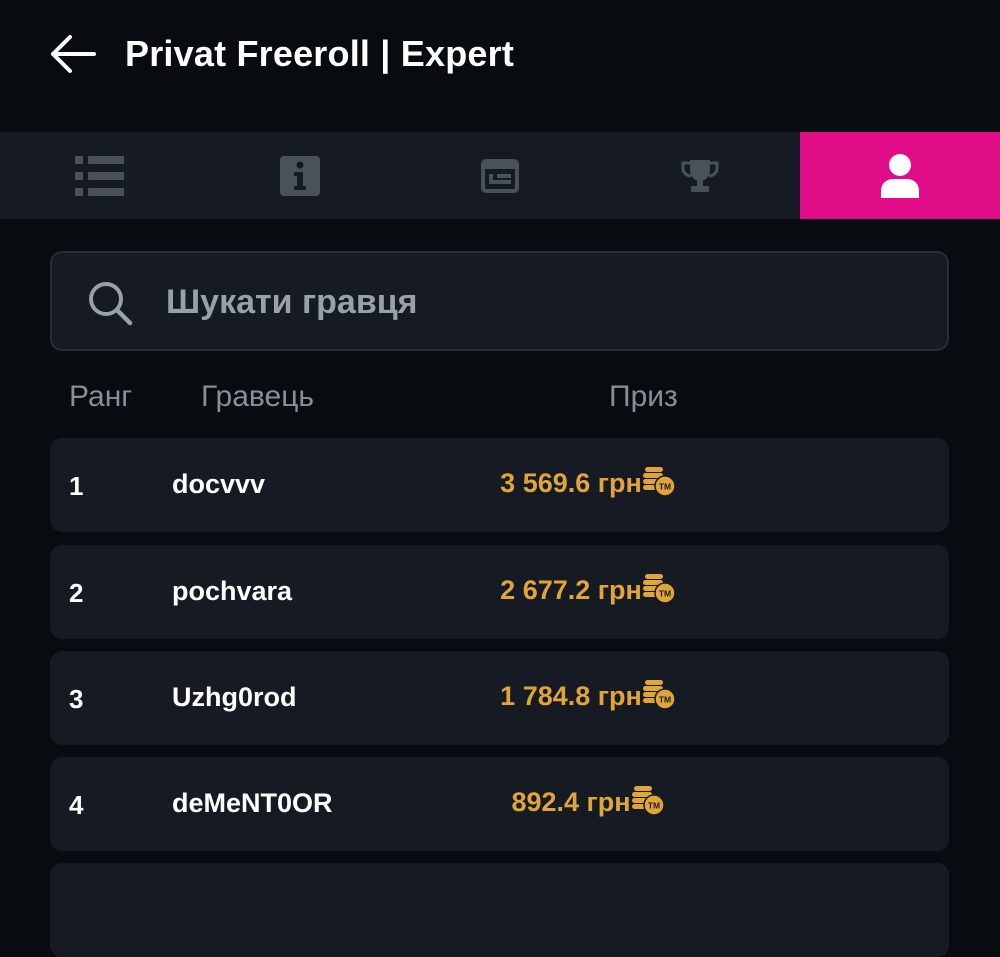 Image resolution: width=1000 pixels, height=957 pixels. I want to click on page-title: Privat Freeroll | Expert, so click(320, 53).